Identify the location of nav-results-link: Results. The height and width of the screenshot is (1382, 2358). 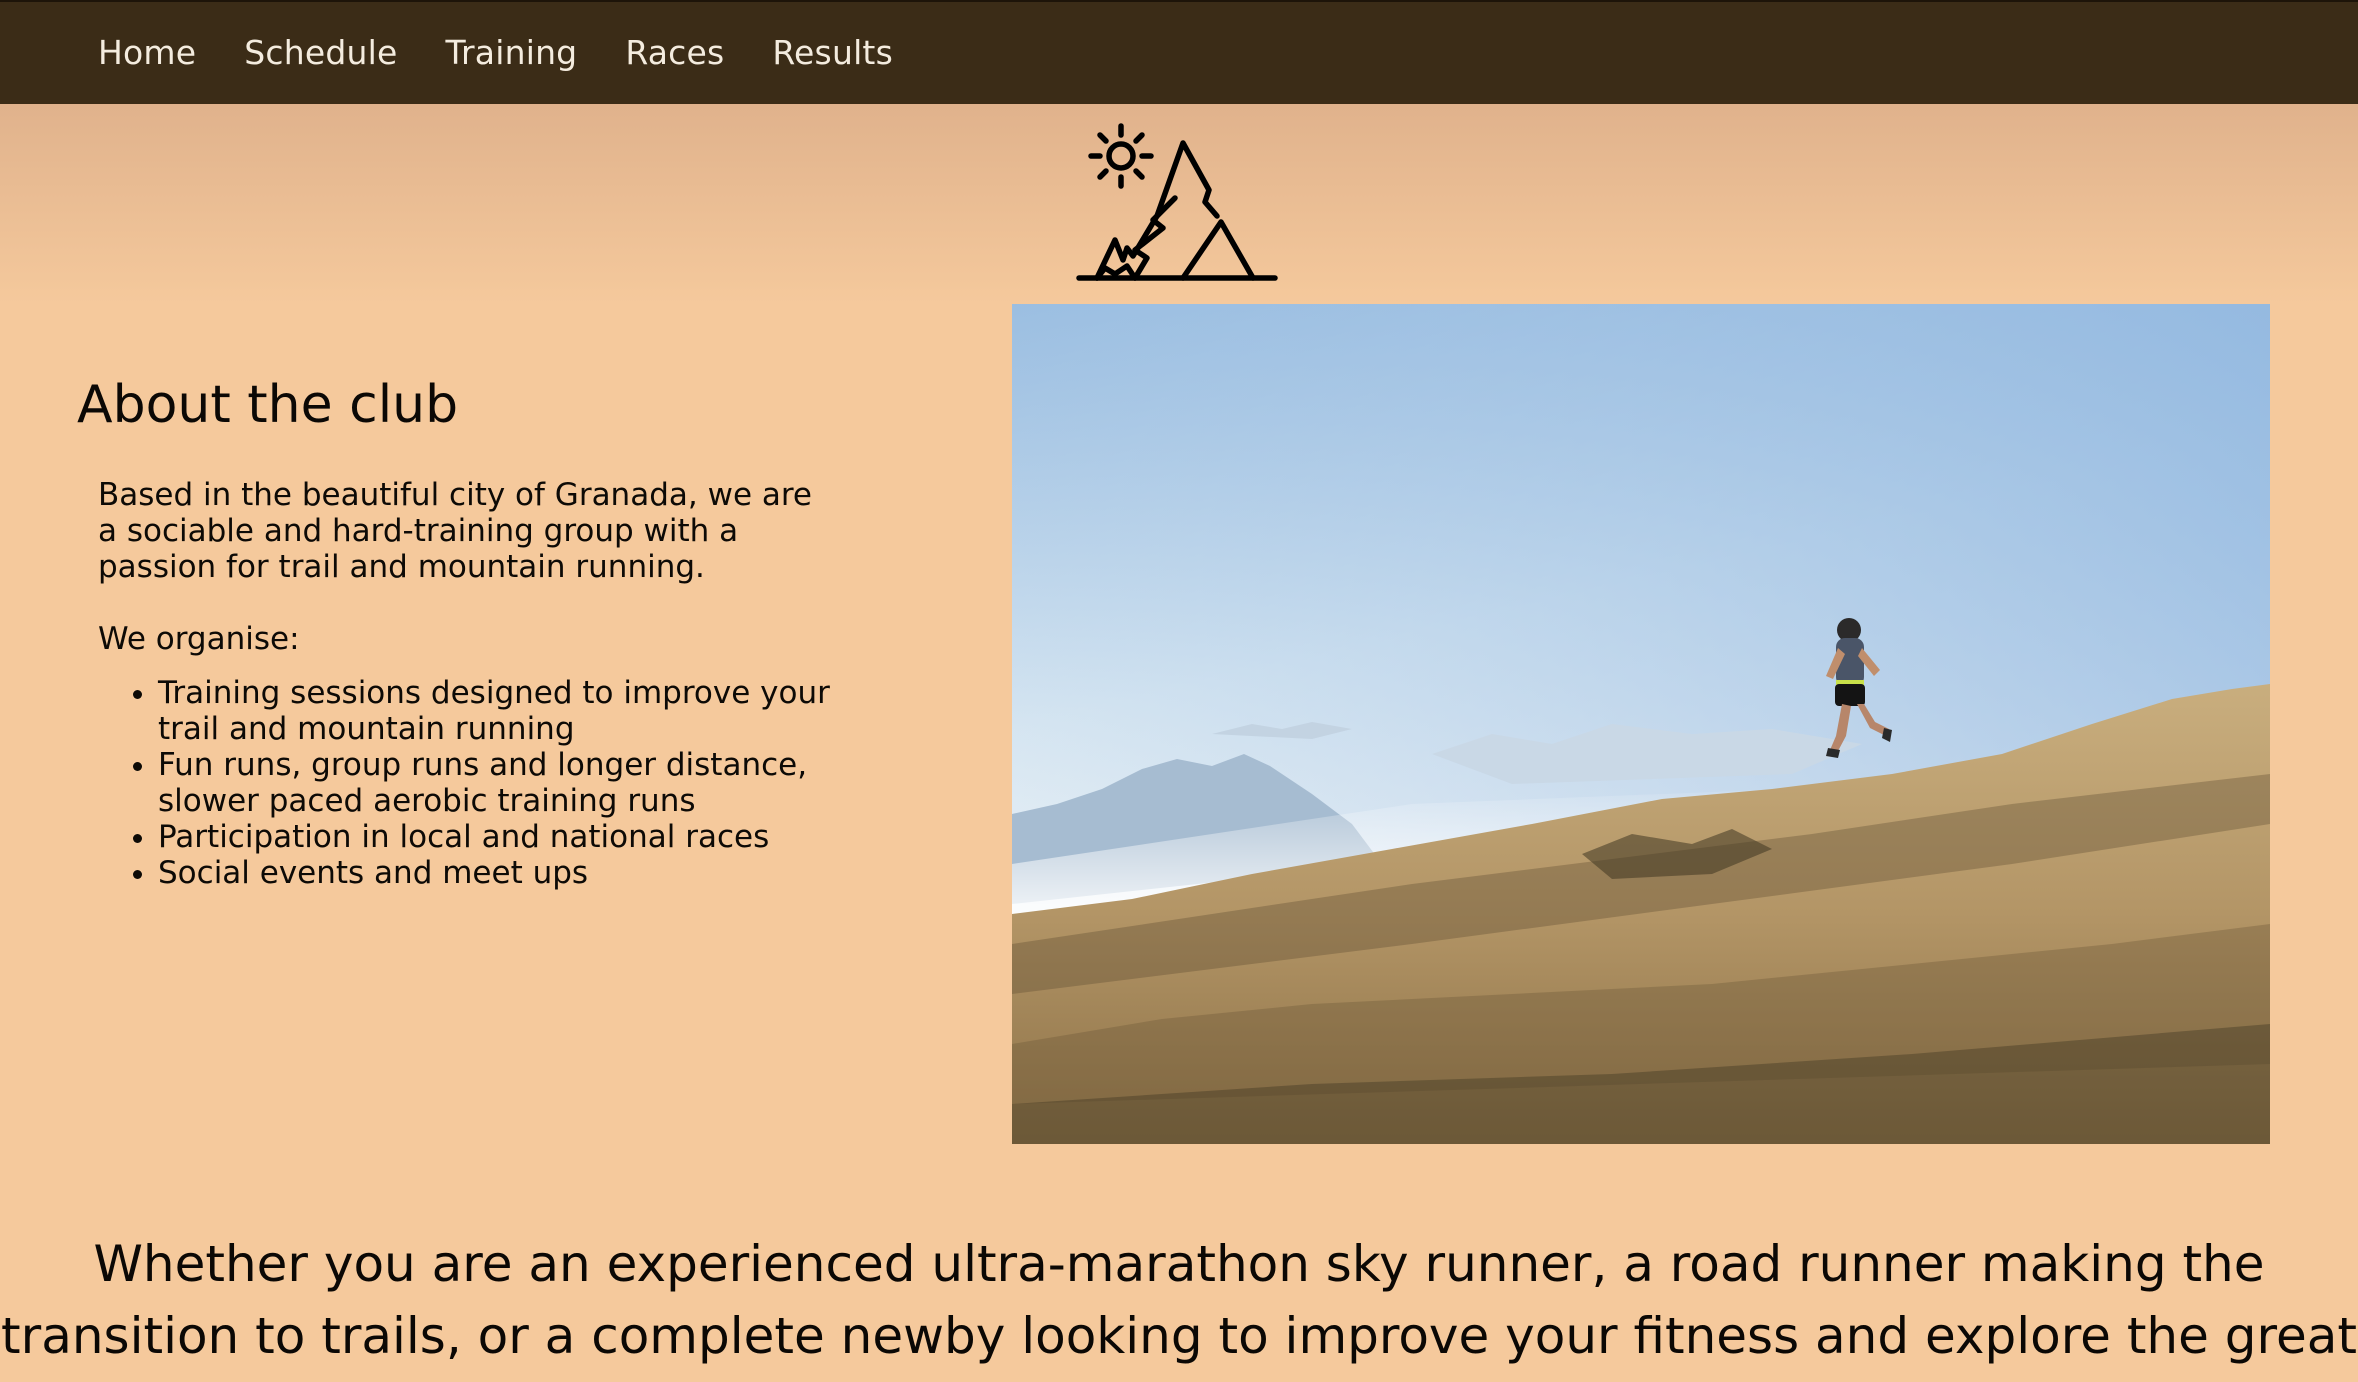
(832, 52).